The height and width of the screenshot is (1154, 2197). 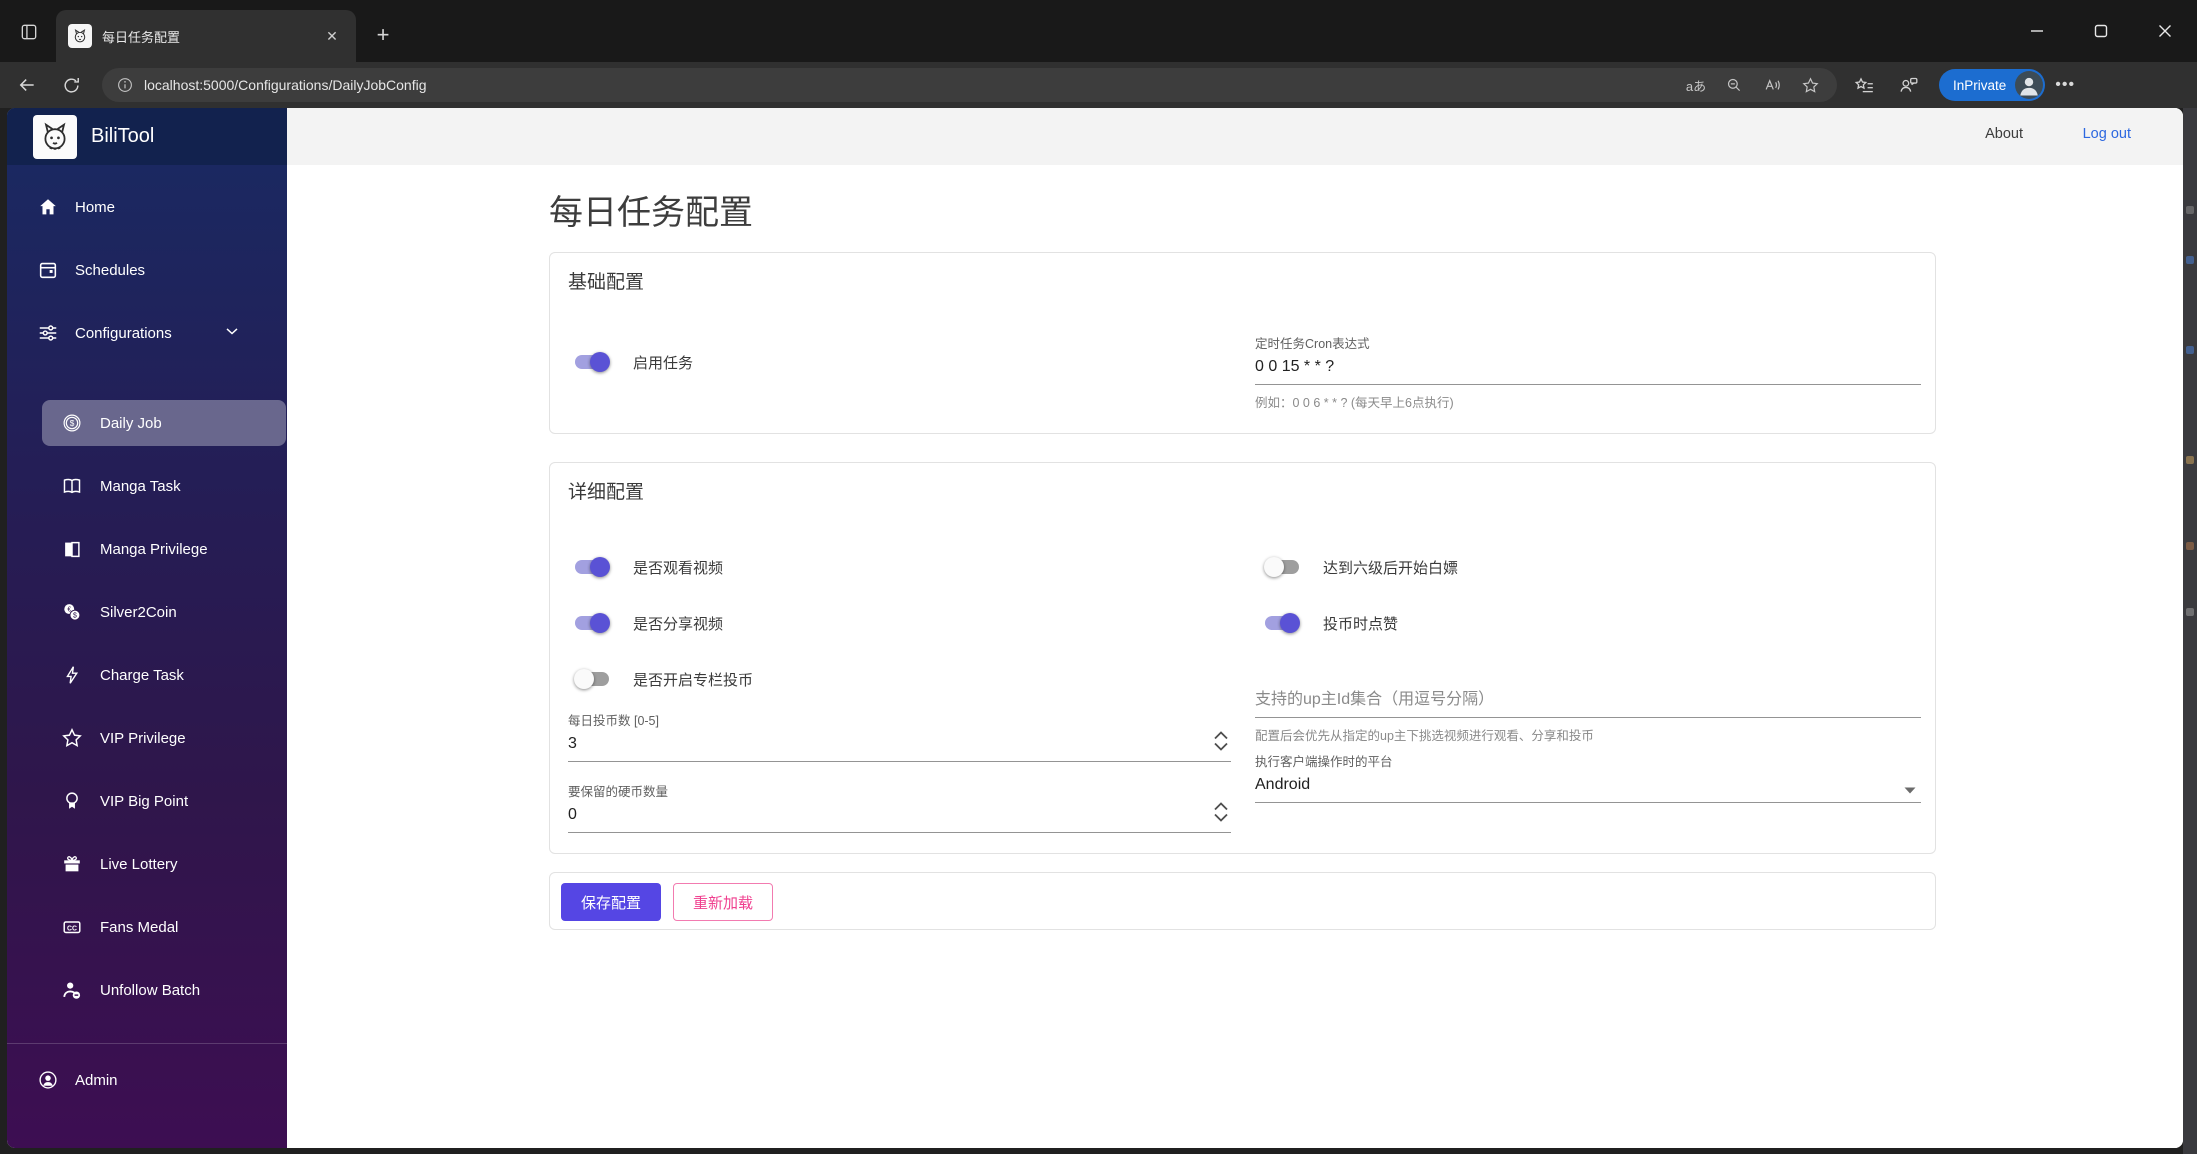 What do you see at coordinates (663, 679) in the screenshot?
I see `article-coin-toggle-row: 是否开启专栏投币` at bounding box center [663, 679].